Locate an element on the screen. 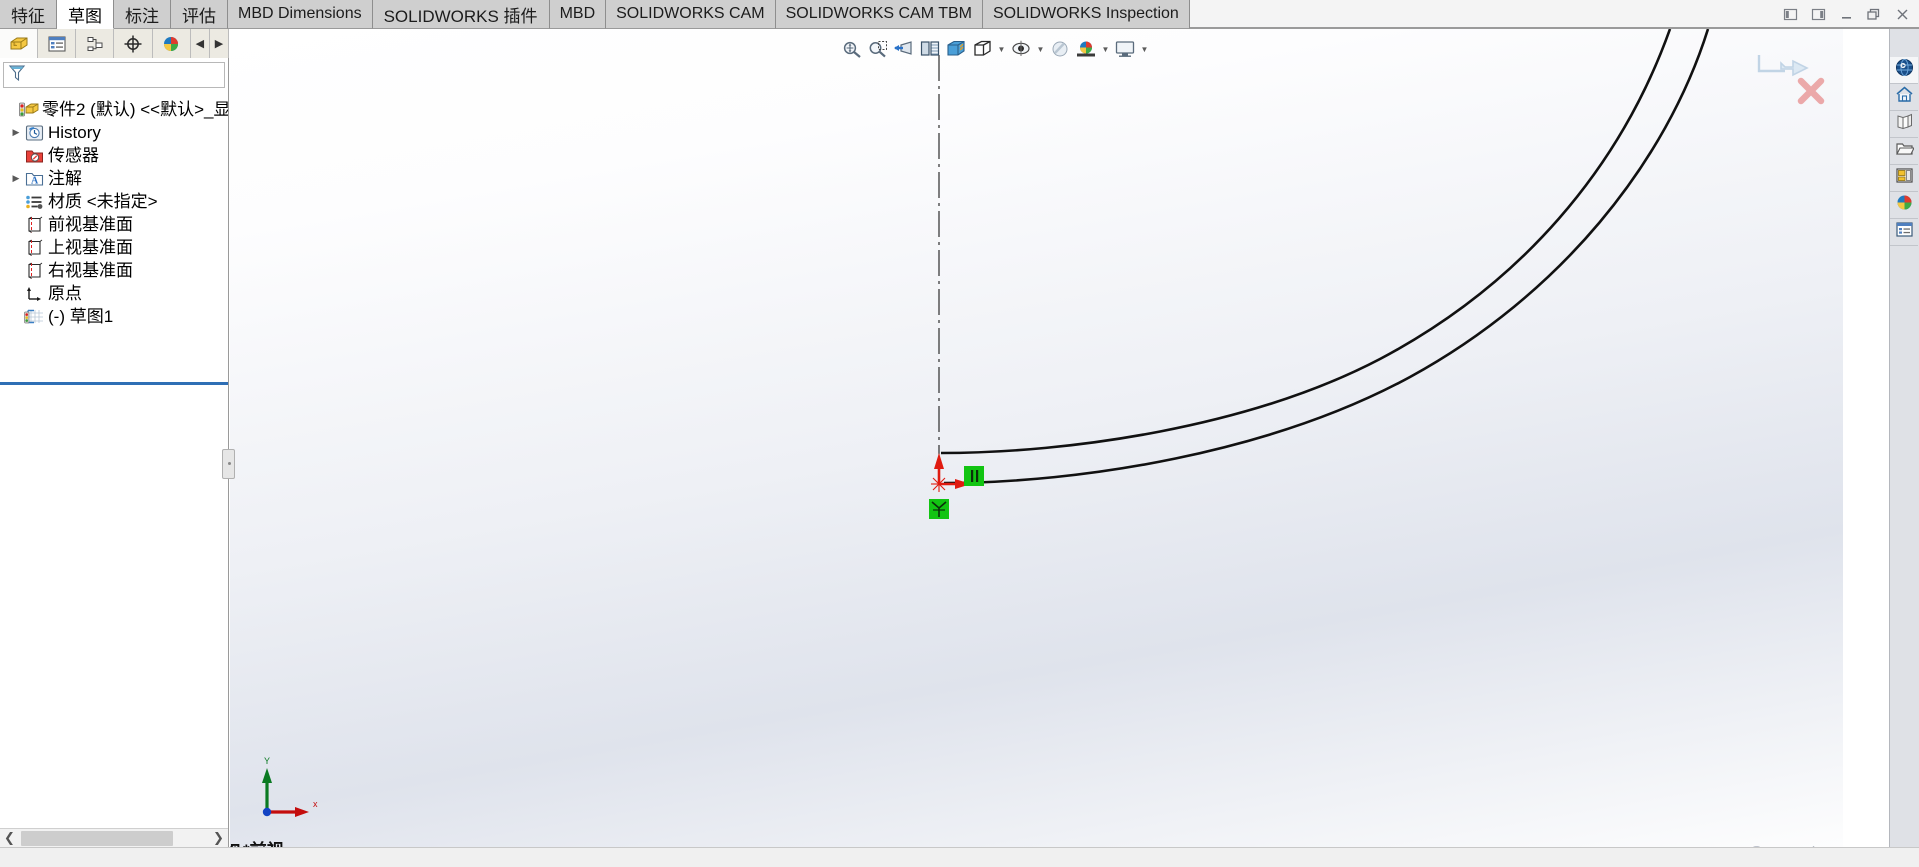  tree-item: 材质 <未指定> is located at coordinates (114, 201).